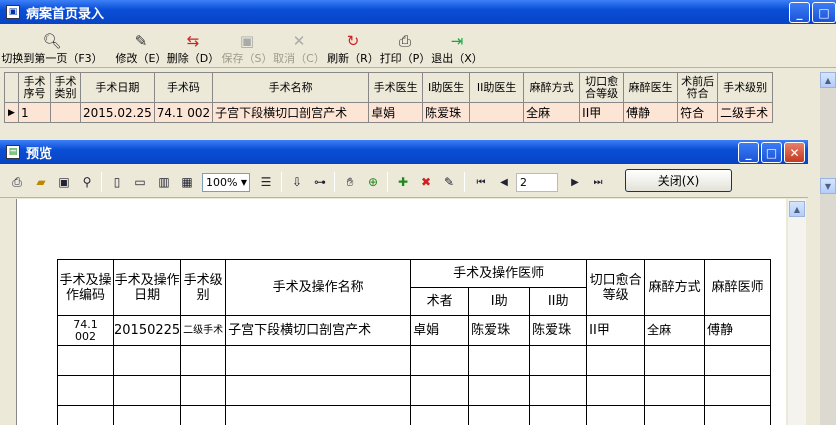 The image size is (836, 425). Describe the element at coordinates (65, 87) in the screenshot. I see `col-header: 手术类别` at that location.